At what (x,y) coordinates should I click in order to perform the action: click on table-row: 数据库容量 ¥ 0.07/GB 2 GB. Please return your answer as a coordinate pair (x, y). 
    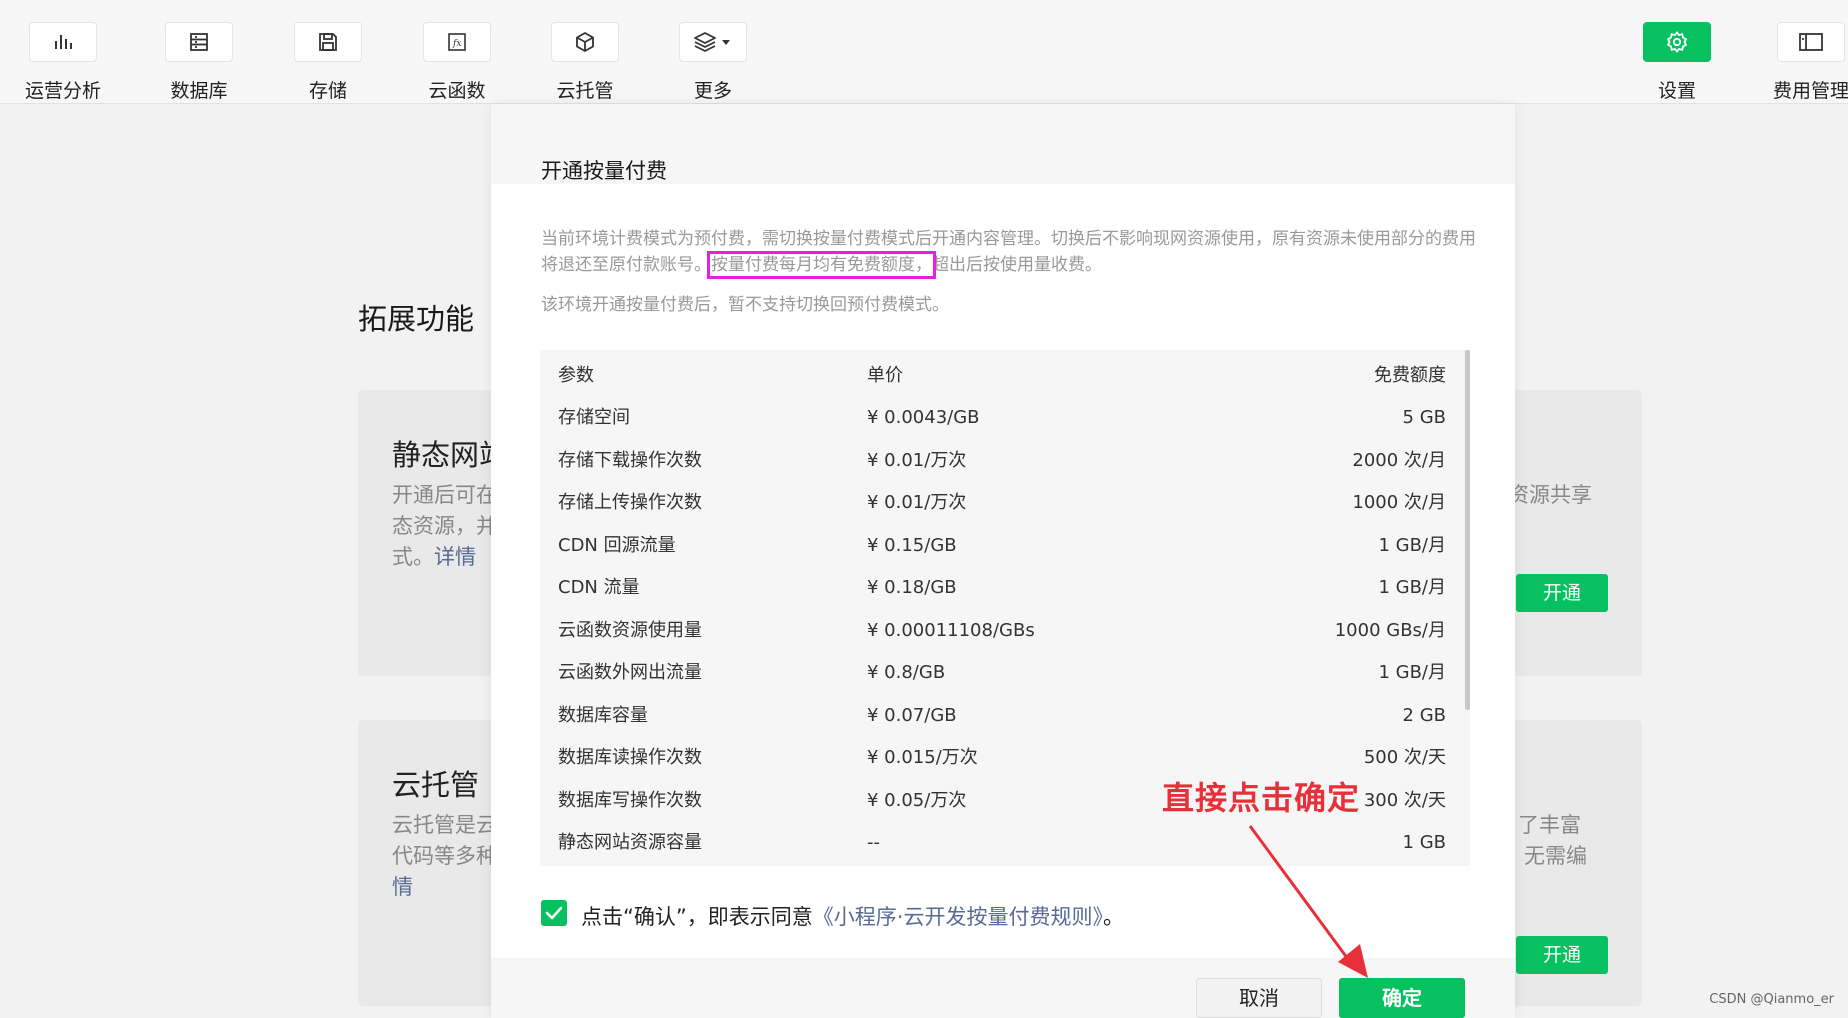
    Looking at the image, I should click on (1000, 716).